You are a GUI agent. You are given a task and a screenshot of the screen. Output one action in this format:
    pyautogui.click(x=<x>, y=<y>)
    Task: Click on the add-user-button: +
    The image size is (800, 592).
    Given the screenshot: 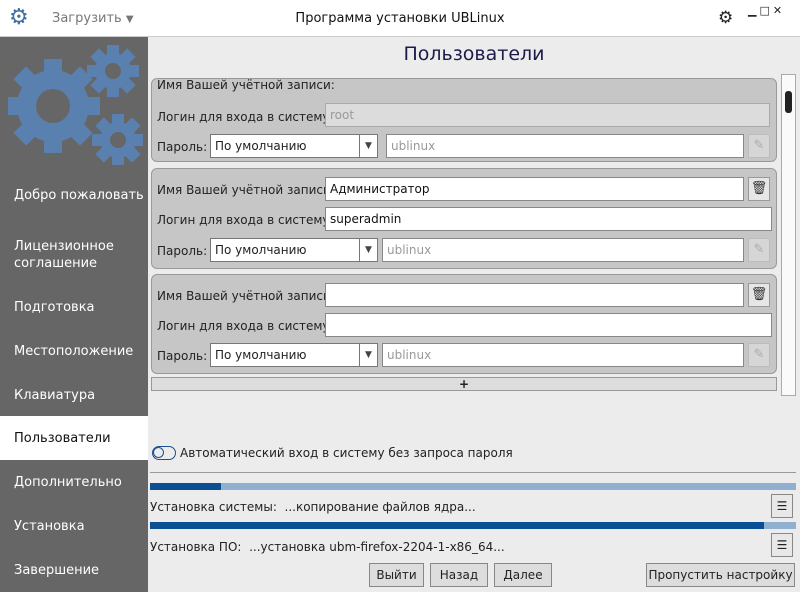 What is the action you would take?
    pyautogui.click(x=464, y=384)
    